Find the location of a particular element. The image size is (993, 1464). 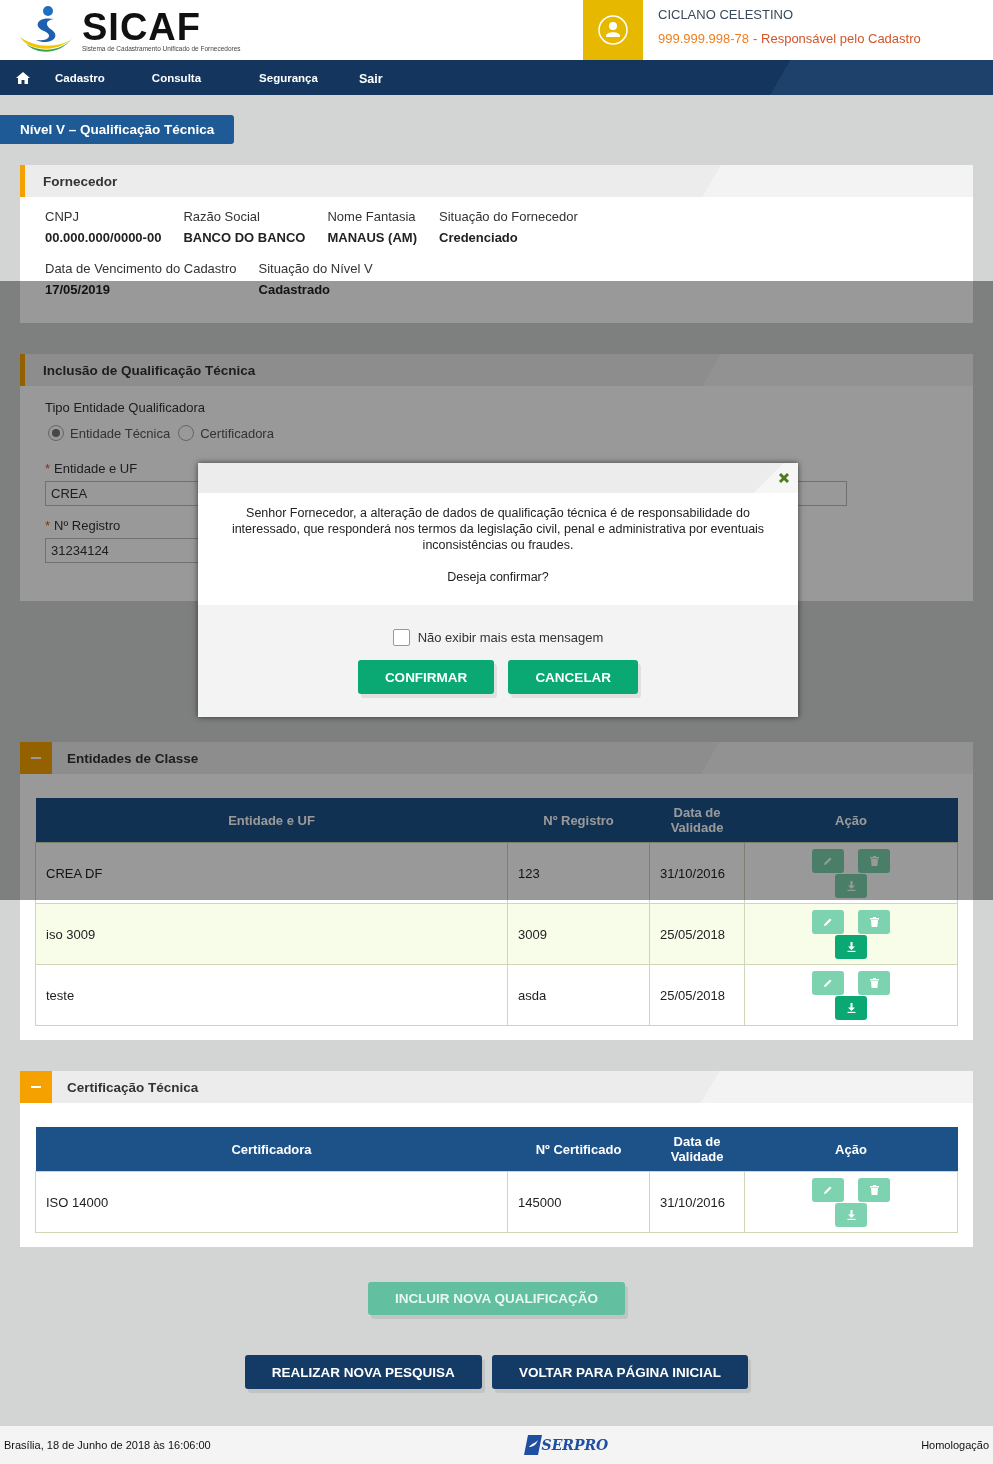

nav-item: Cadastro is located at coordinates (80, 77).